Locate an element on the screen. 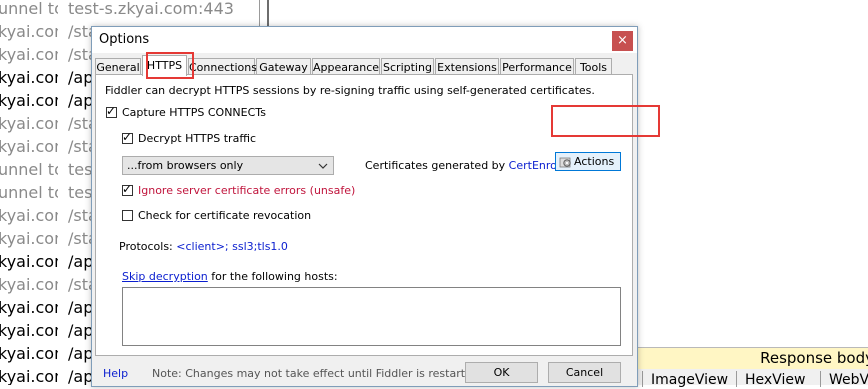  decrypt-traffic-checkbox: ✓ is located at coordinates (127, 137).